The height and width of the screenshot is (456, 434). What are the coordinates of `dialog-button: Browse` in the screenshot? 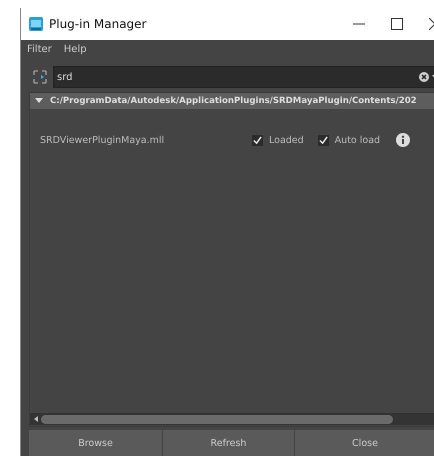 It's located at (95, 443).